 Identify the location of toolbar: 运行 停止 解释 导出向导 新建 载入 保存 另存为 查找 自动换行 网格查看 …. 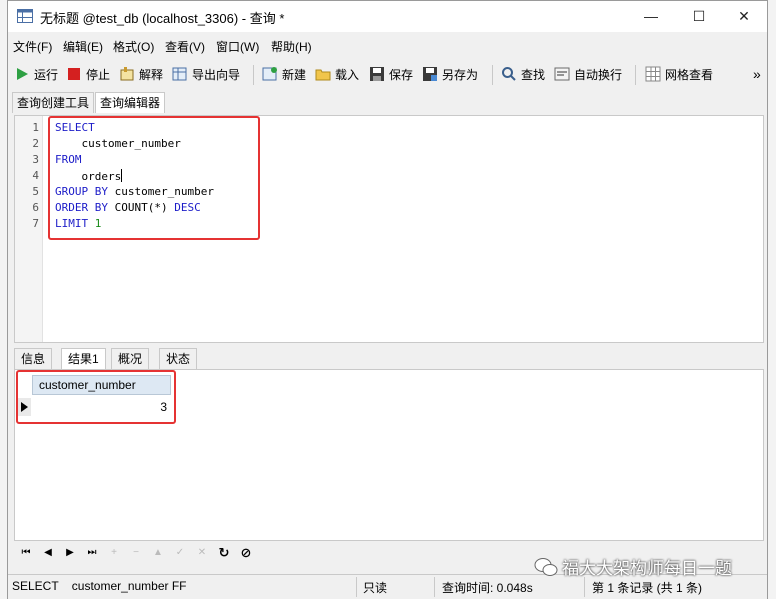
(387, 74).